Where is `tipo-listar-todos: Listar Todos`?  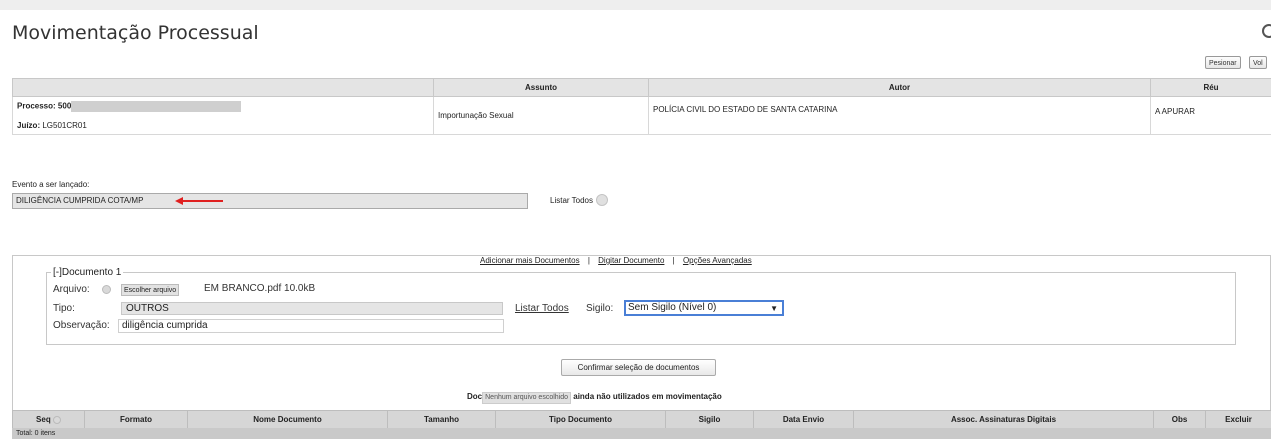 tipo-listar-todos: Listar Todos is located at coordinates (542, 308).